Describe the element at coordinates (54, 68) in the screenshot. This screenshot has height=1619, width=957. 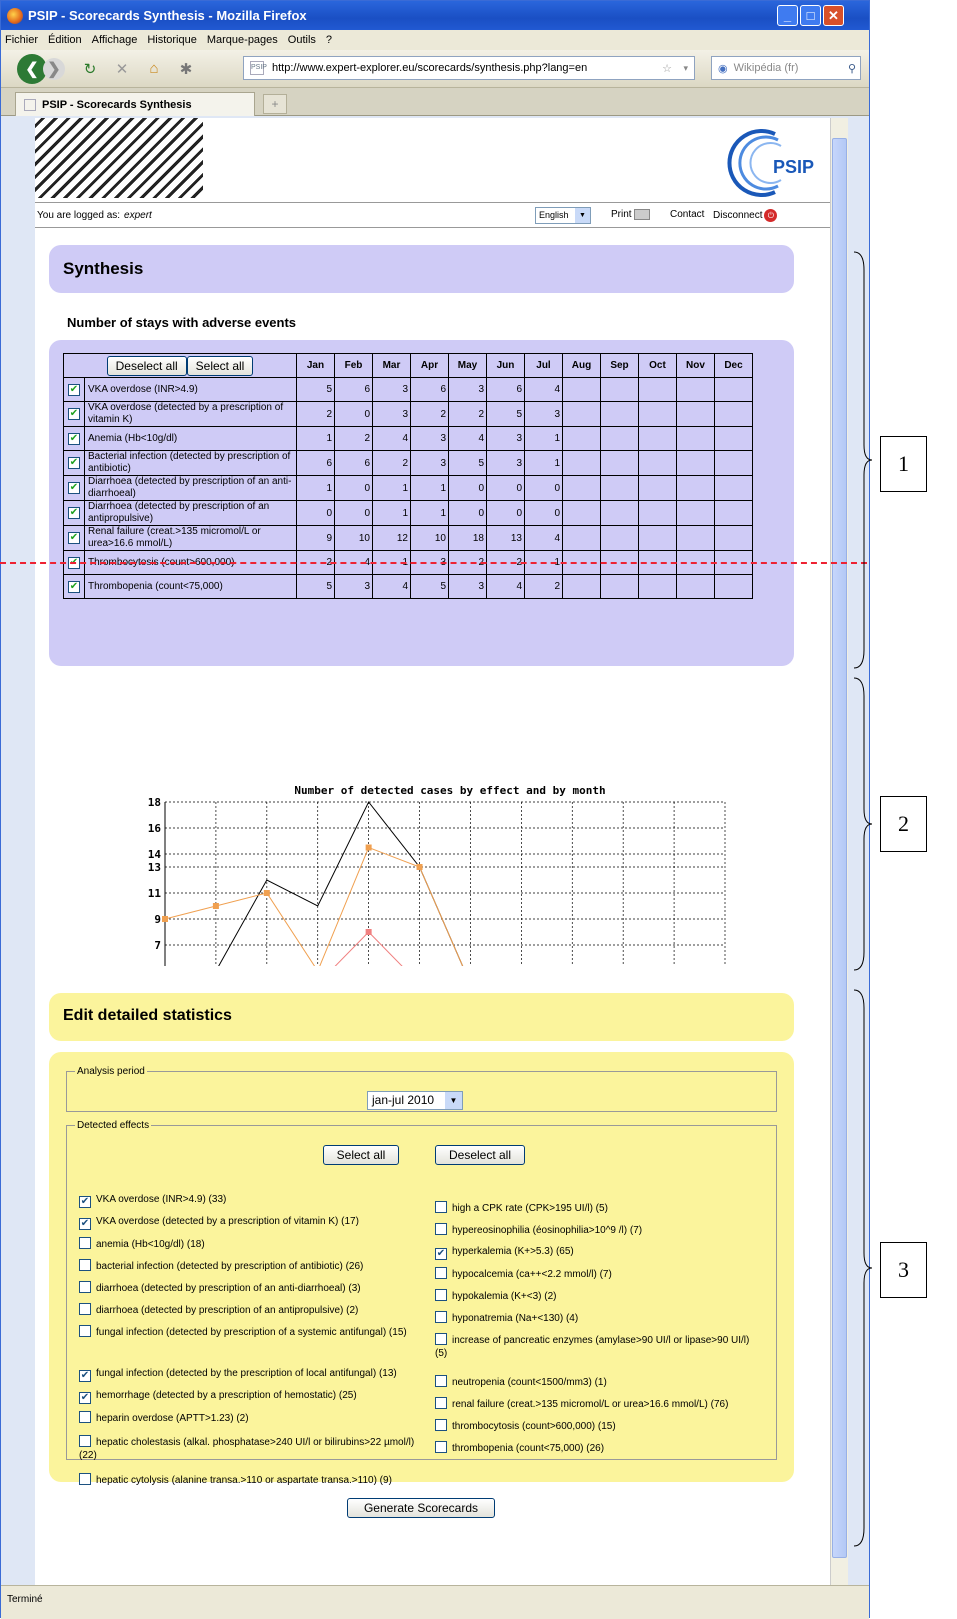
I see `forward-icon: ❯` at that location.